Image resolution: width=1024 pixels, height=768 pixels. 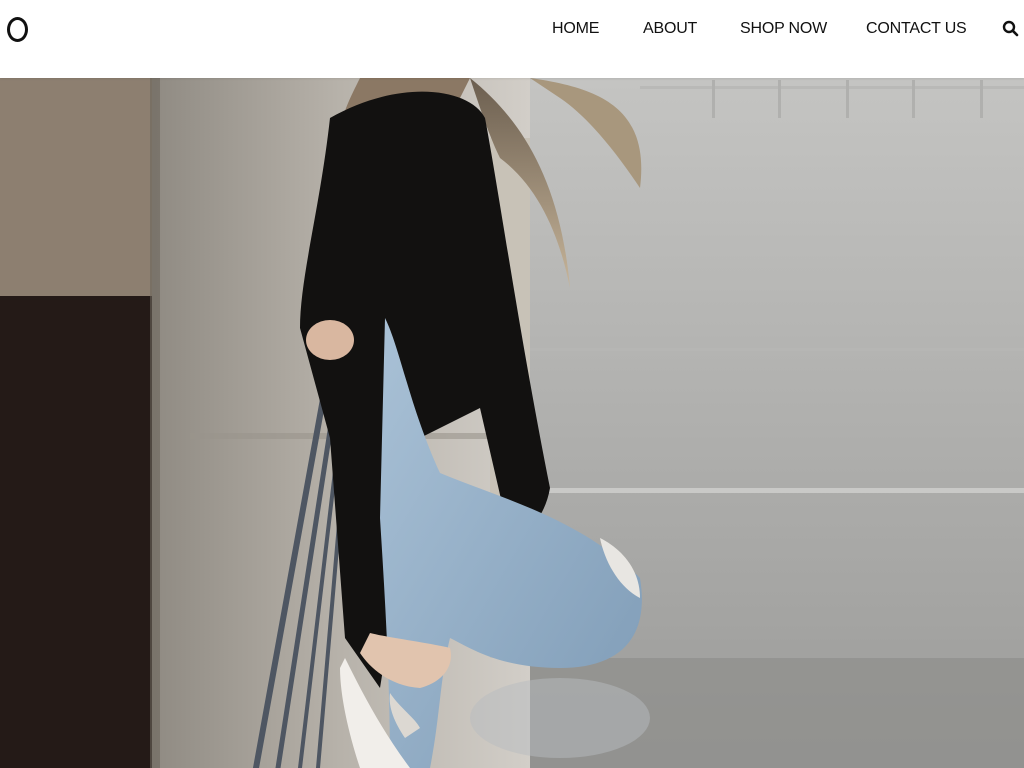 What do you see at coordinates (670, 29) in the screenshot?
I see `nav-about: ABOUT` at bounding box center [670, 29].